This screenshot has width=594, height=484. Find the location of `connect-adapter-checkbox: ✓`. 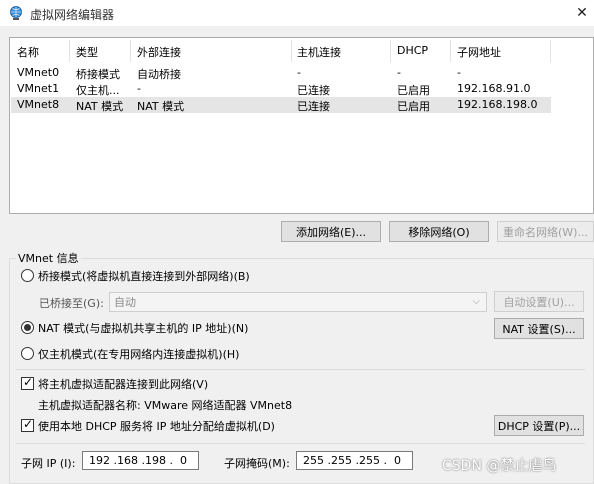

connect-adapter-checkbox: ✓ is located at coordinates (27, 382).